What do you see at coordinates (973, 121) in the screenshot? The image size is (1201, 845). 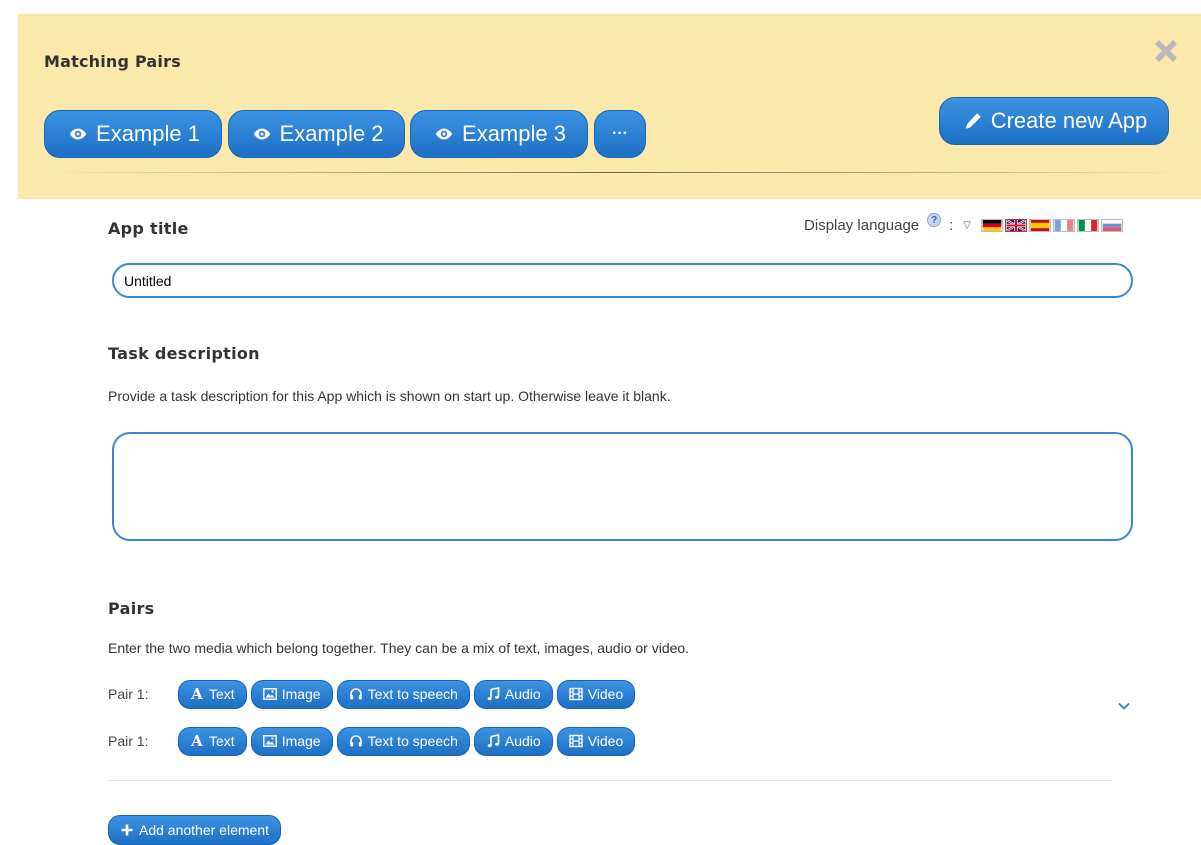 I see `pencil-icon` at bounding box center [973, 121].